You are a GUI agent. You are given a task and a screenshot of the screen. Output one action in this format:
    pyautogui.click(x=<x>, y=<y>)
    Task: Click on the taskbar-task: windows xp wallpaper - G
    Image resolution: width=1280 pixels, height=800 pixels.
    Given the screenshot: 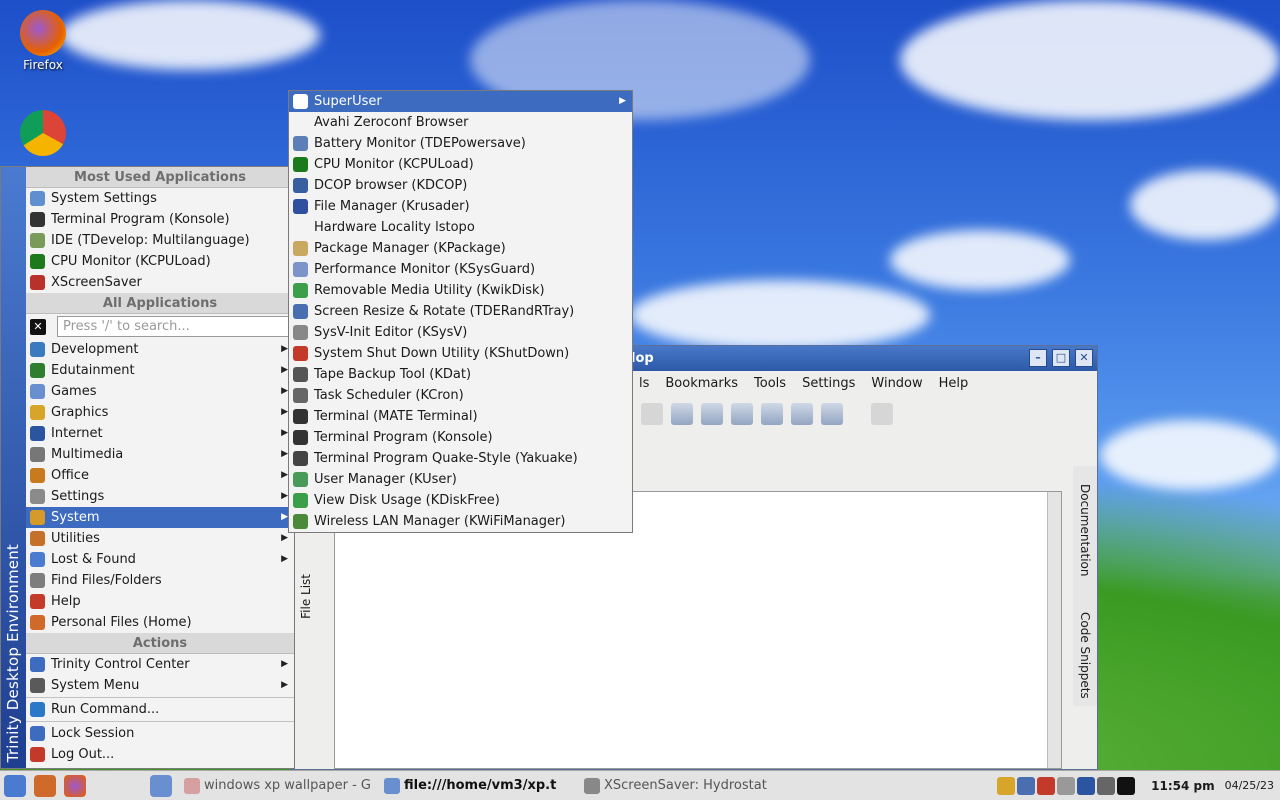 What is the action you would take?
    pyautogui.click(x=278, y=786)
    